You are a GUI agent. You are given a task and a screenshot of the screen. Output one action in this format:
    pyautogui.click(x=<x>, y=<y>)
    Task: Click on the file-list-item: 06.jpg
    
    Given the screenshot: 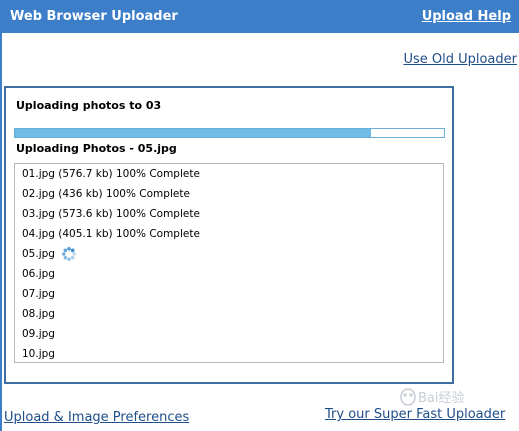 What is the action you would take?
    pyautogui.click(x=229, y=274)
    